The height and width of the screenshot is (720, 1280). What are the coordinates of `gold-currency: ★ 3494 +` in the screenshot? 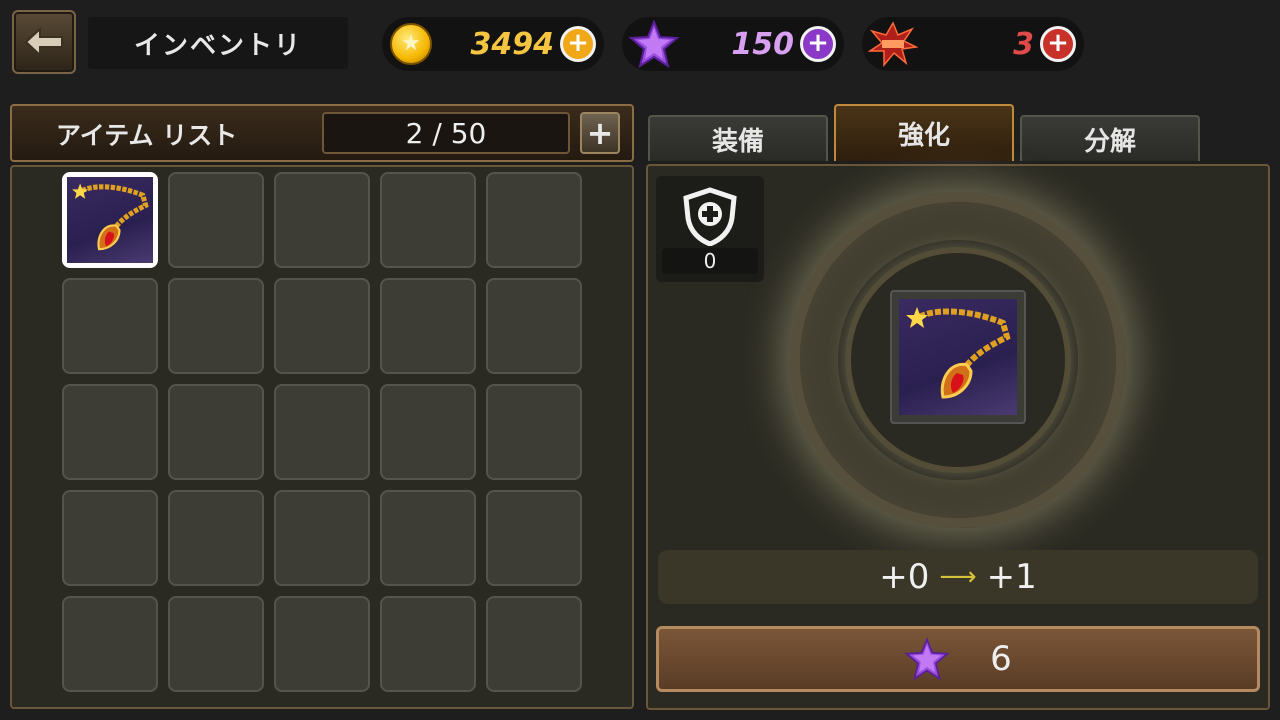 It's located at (493, 44).